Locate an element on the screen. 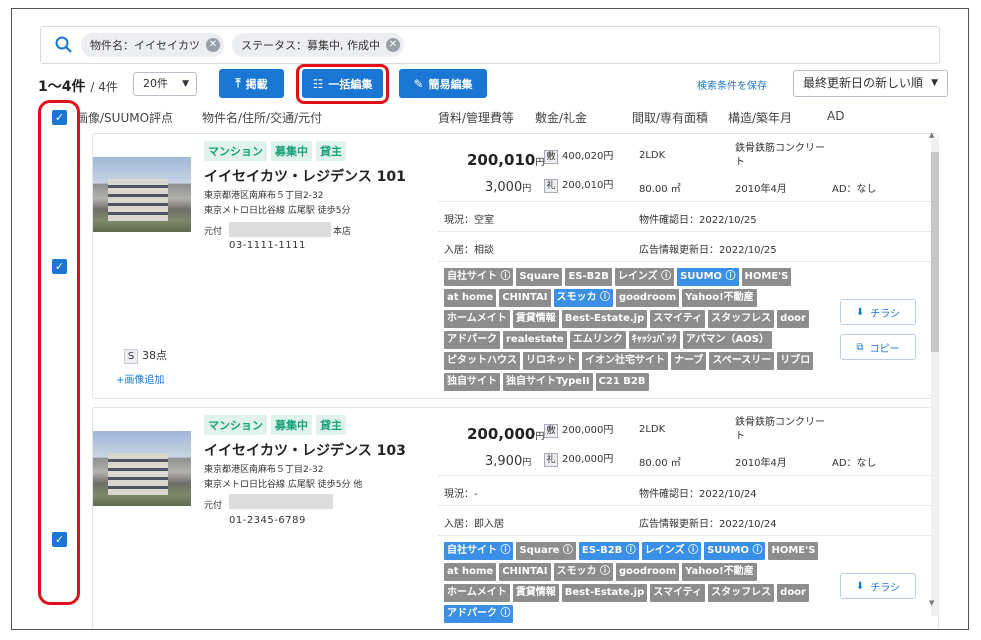  portal-tag: ES-B2B ⓘ is located at coordinates (608, 551).